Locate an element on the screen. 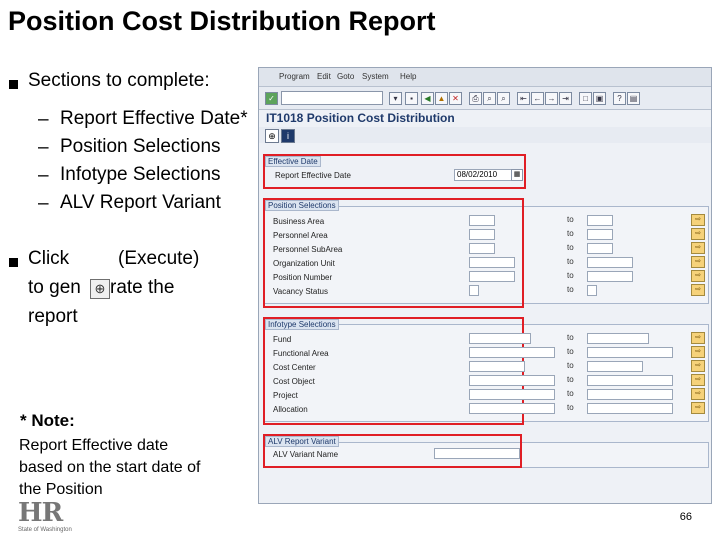 The width and height of the screenshot is (720, 540). application-toolbar: ⊕ i is located at coordinates (485, 135).